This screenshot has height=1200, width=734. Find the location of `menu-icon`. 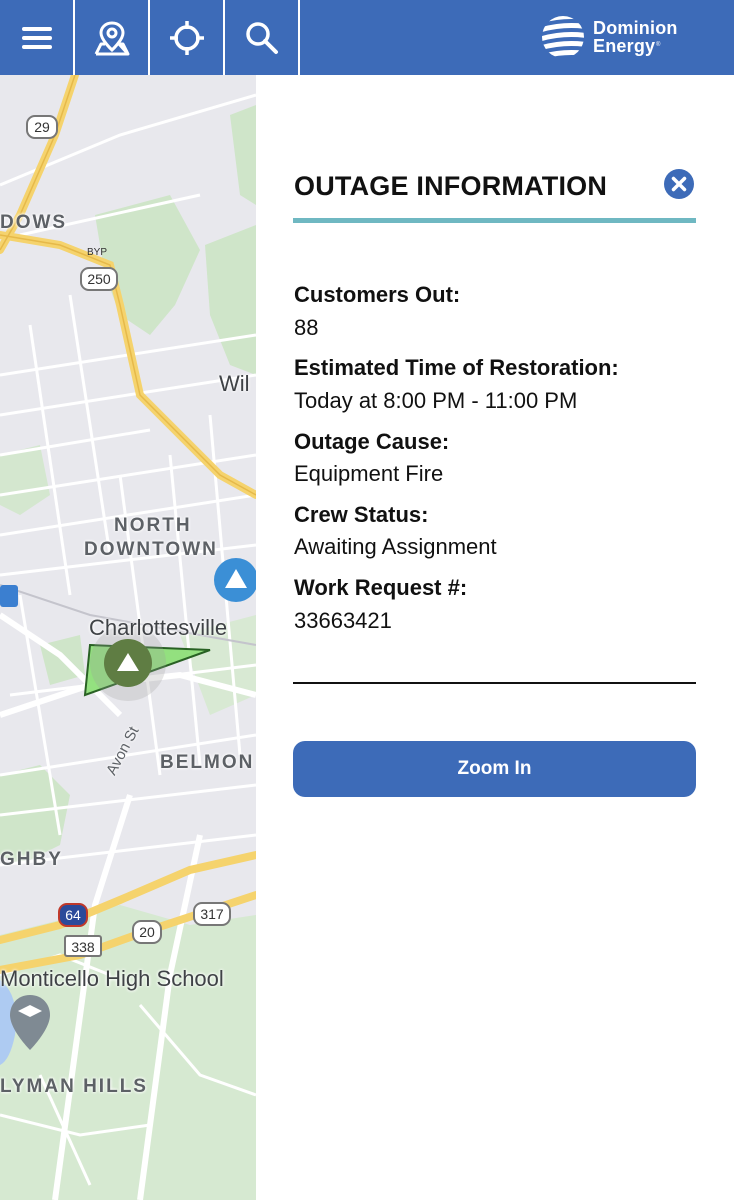

menu-icon is located at coordinates (36, 37).